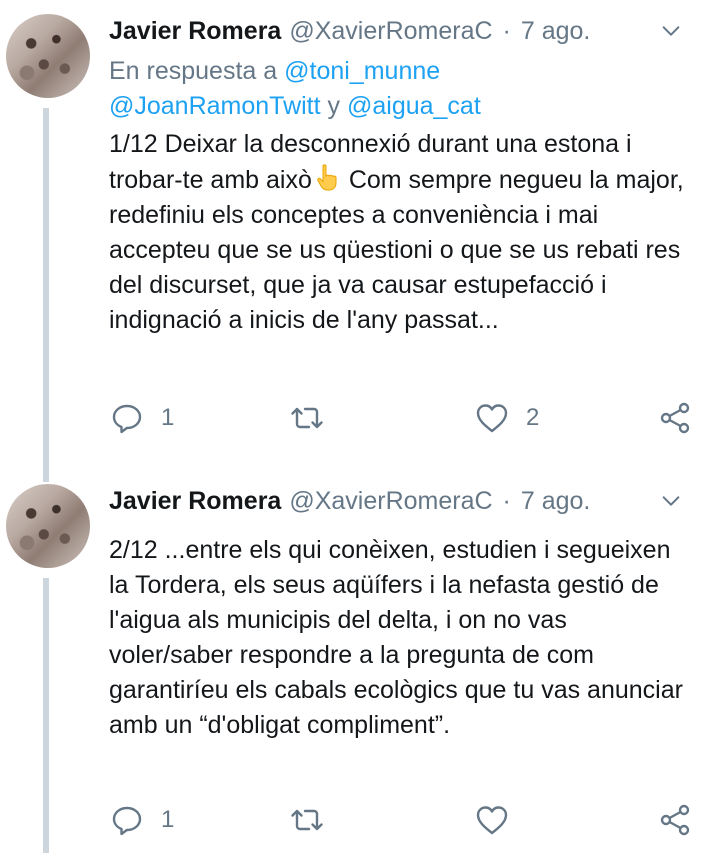 This screenshot has width=702, height=853. I want to click on mention-link: @aigua_cat, so click(414, 106).